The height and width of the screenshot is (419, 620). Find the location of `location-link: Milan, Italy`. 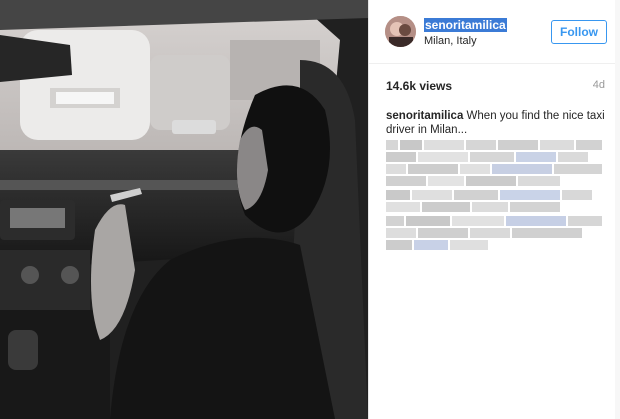

location-link: Milan, Italy is located at coordinates (450, 41).